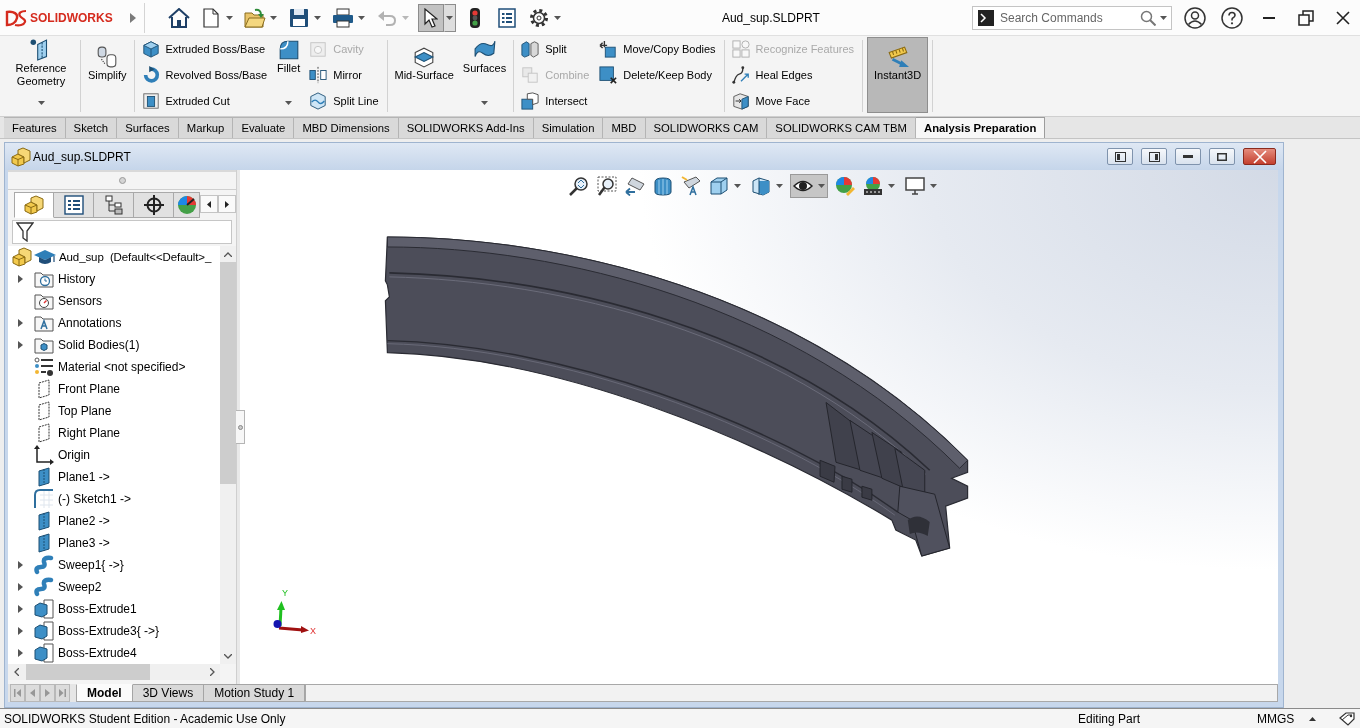  What do you see at coordinates (344, 101) in the screenshot?
I see `ribbon-button: Split Line` at bounding box center [344, 101].